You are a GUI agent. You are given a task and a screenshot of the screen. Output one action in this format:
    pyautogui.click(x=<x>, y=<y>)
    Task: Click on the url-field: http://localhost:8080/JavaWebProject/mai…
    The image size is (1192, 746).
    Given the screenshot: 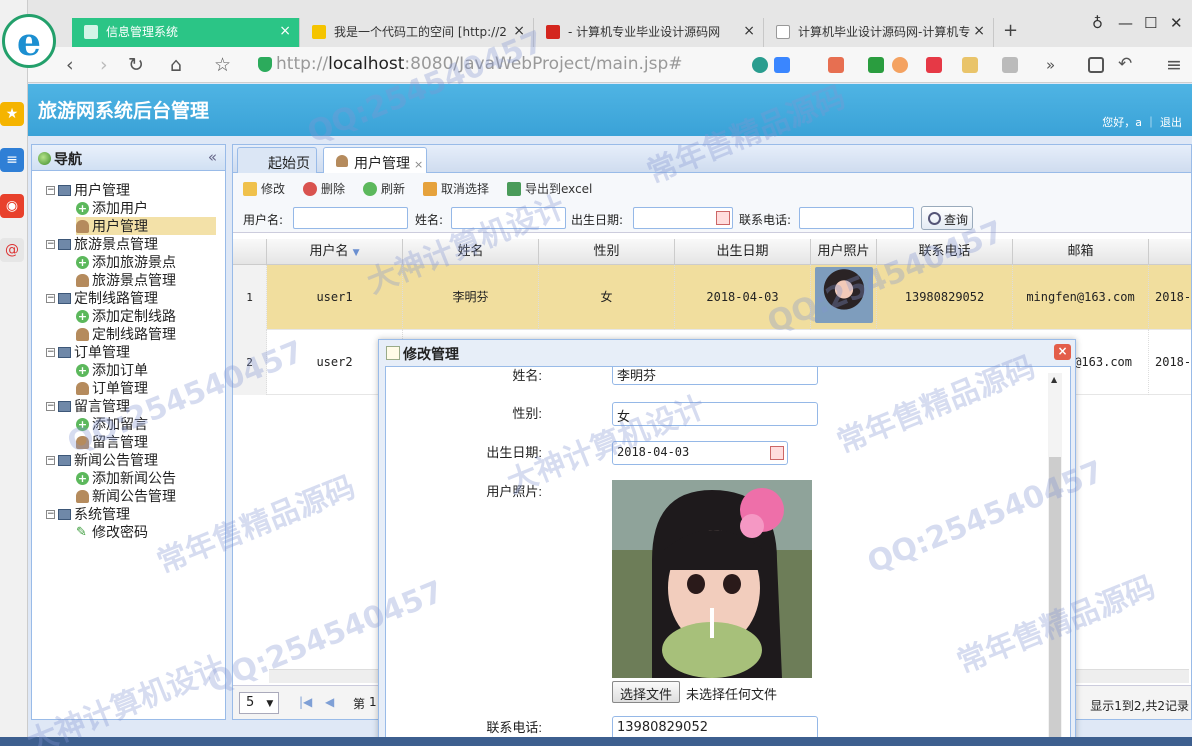 What is the action you would take?
    pyautogui.click(x=504, y=65)
    